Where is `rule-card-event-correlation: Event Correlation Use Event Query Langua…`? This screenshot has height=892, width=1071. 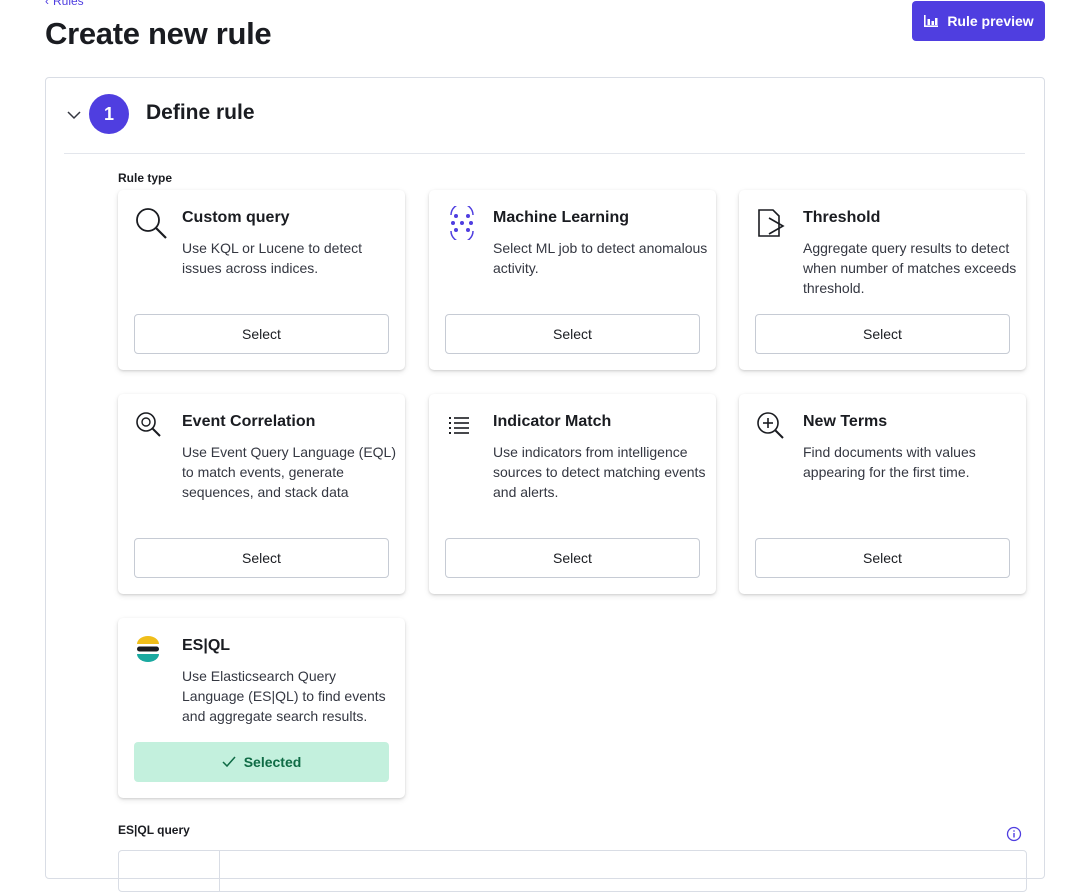
rule-card-event-correlation: Event Correlation Use Event Query Langua… is located at coordinates (261, 494).